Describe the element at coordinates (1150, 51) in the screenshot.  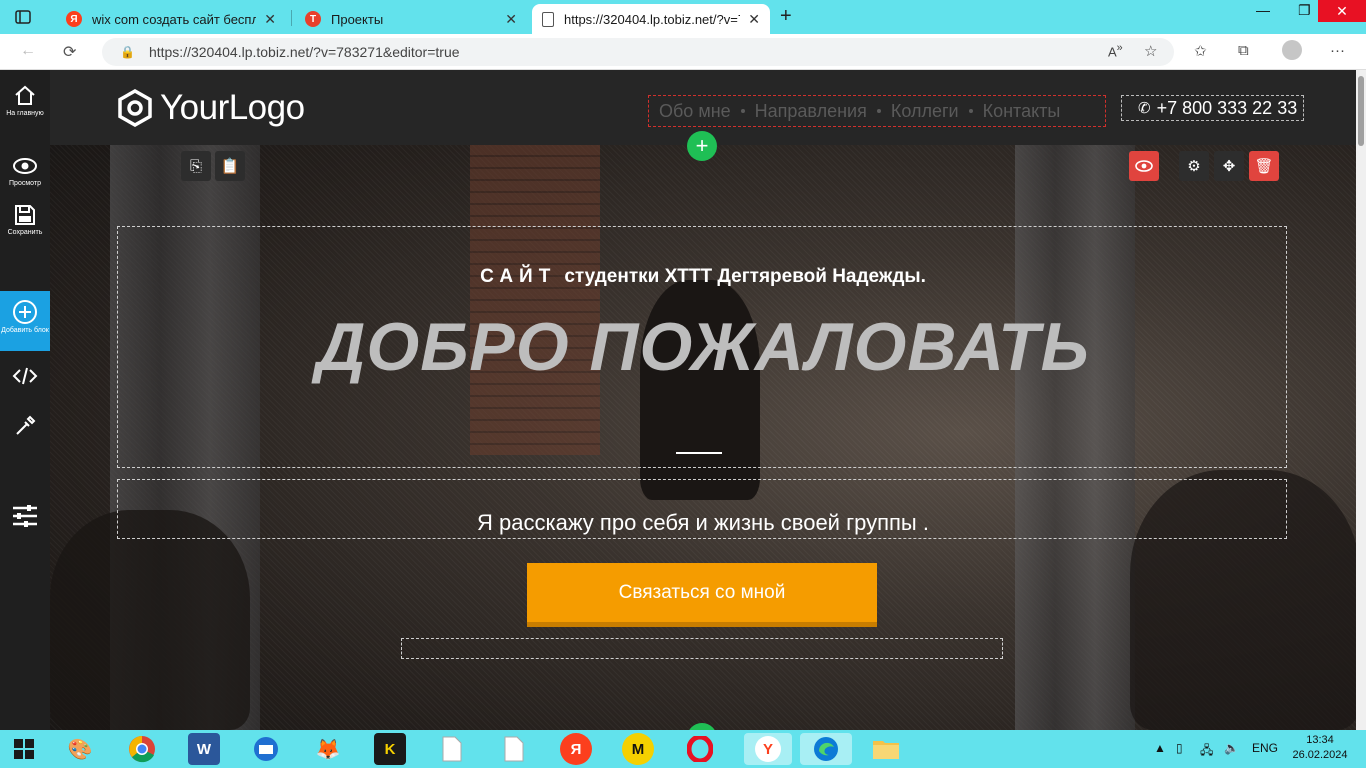
I see `add-favorite-icon: ☆` at that location.